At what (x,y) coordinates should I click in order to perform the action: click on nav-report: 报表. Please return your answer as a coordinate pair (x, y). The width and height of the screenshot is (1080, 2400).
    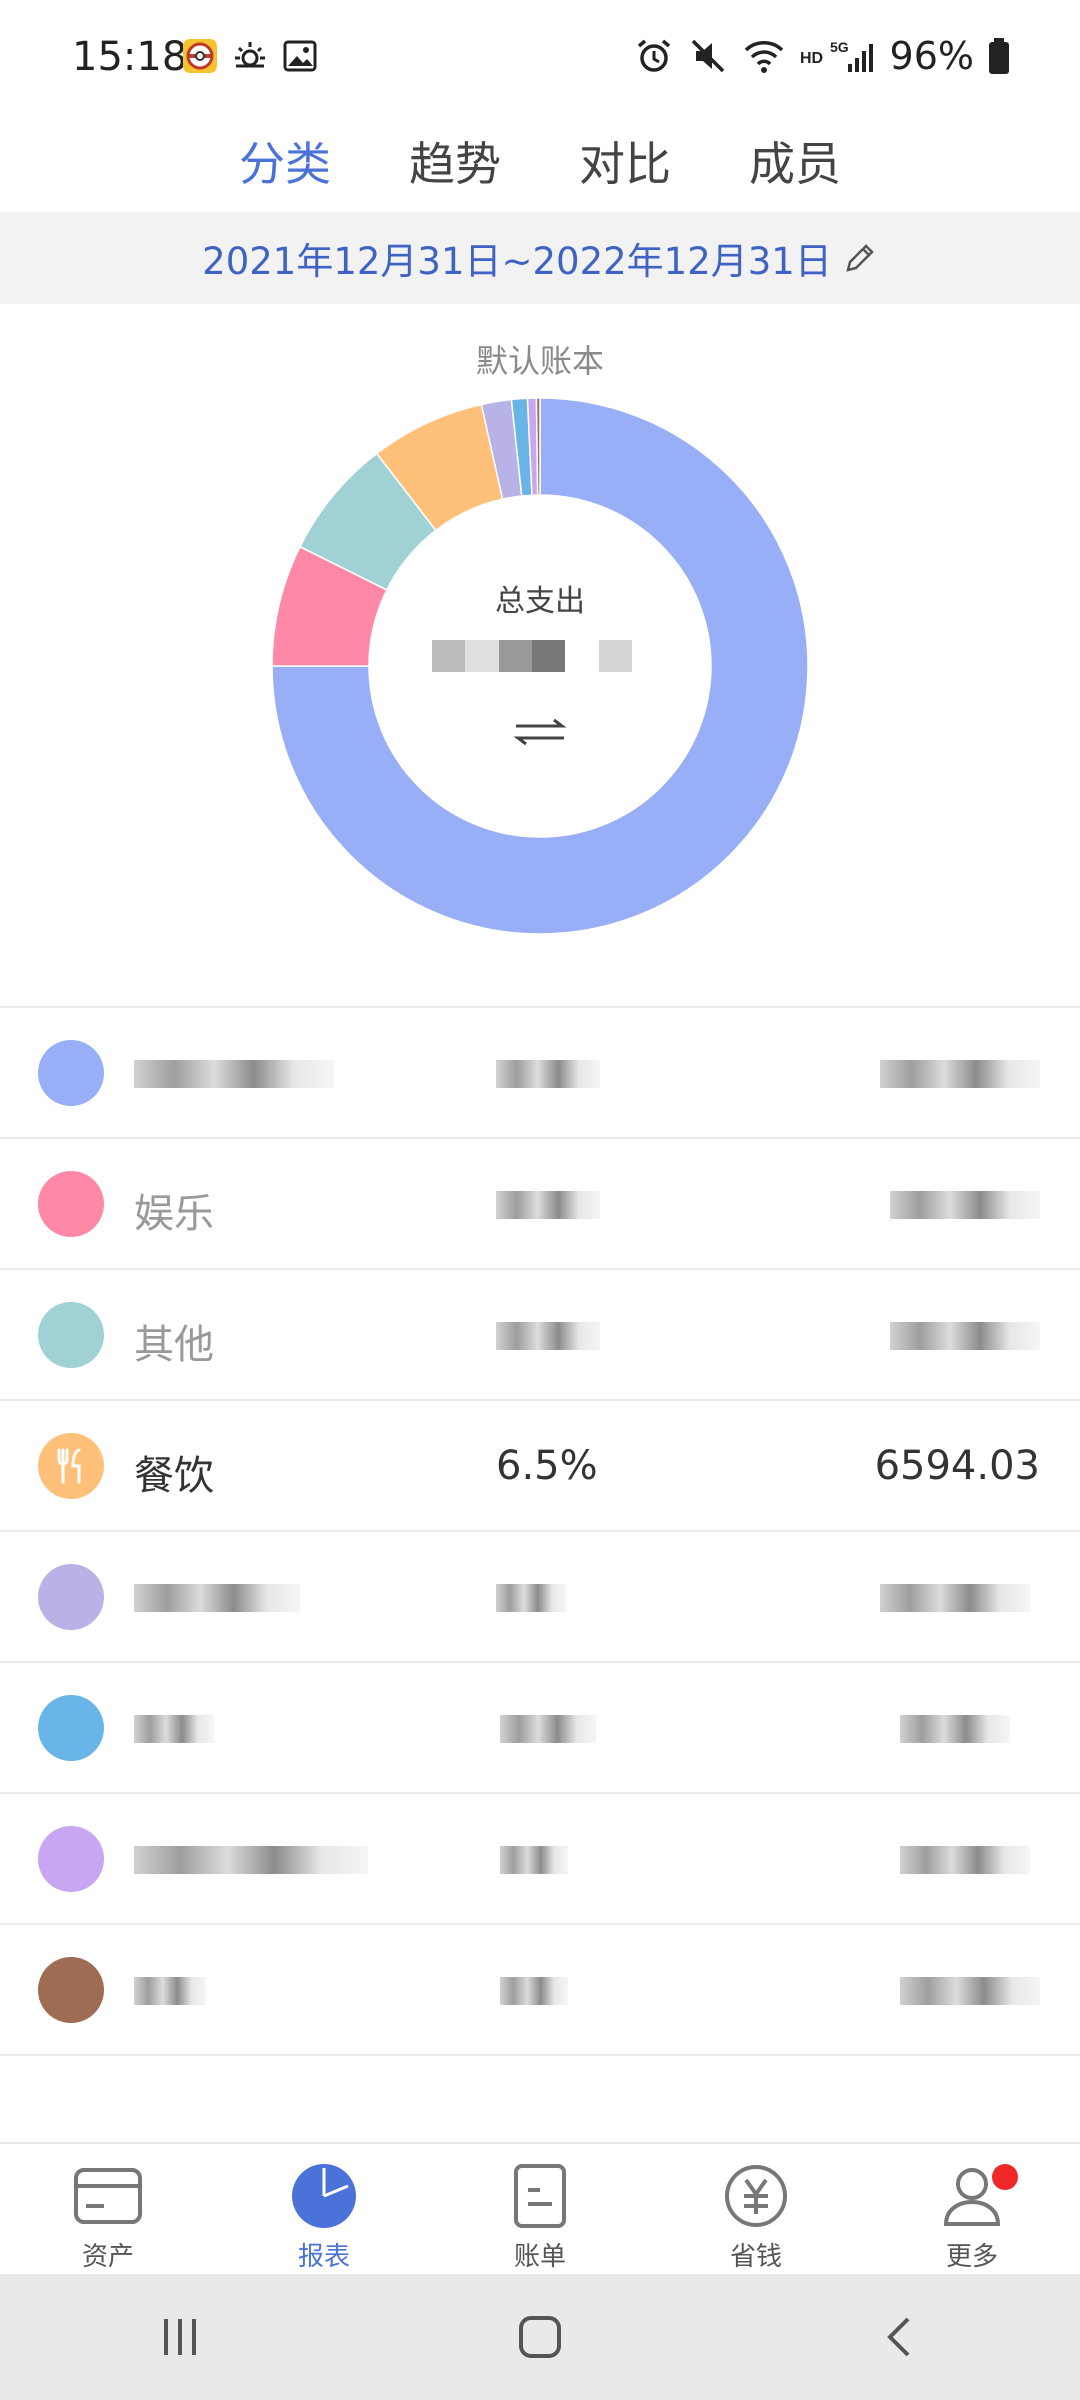
    Looking at the image, I should click on (324, 2209).